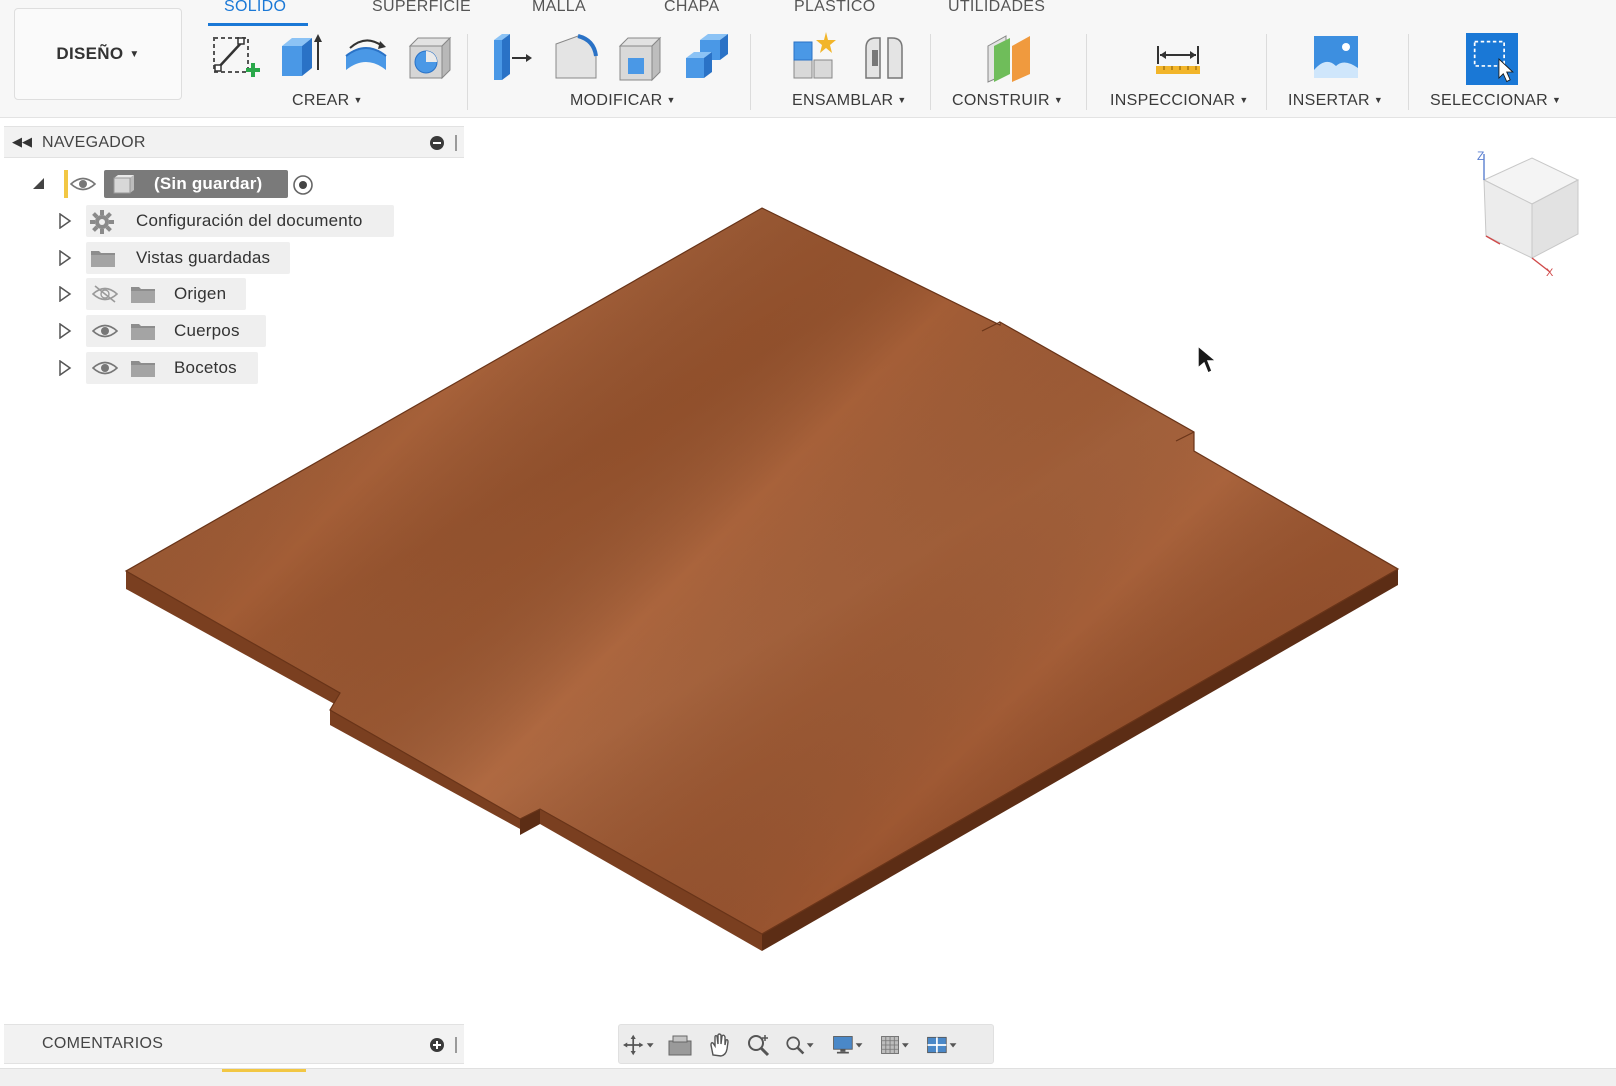  What do you see at coordinates (616, 100) in the screenshot?
I see `group-modificar-label: MODIFICAR` at bounding box center [616, 100].